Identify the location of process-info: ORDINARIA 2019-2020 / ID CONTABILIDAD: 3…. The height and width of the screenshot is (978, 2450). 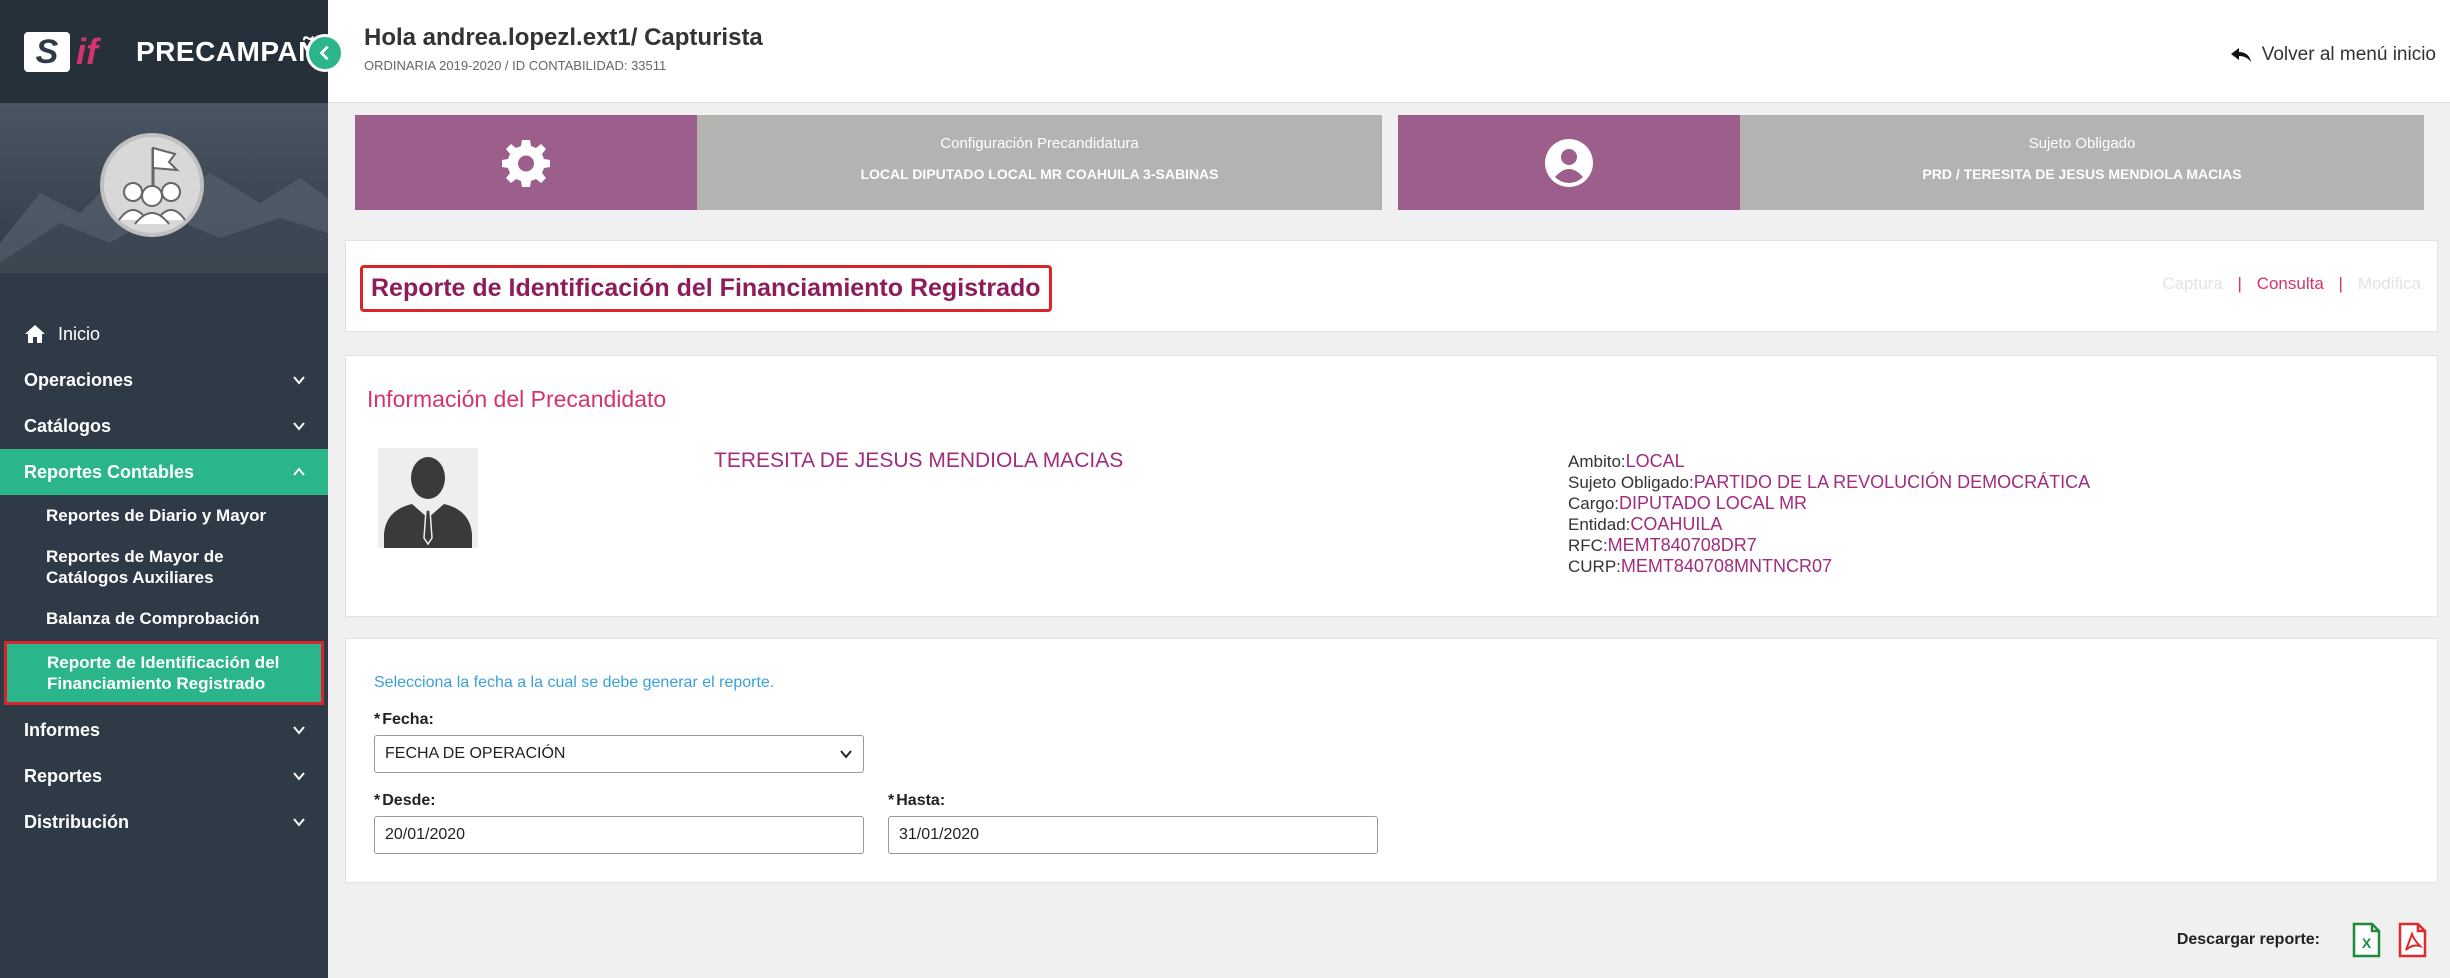
(515, 65).